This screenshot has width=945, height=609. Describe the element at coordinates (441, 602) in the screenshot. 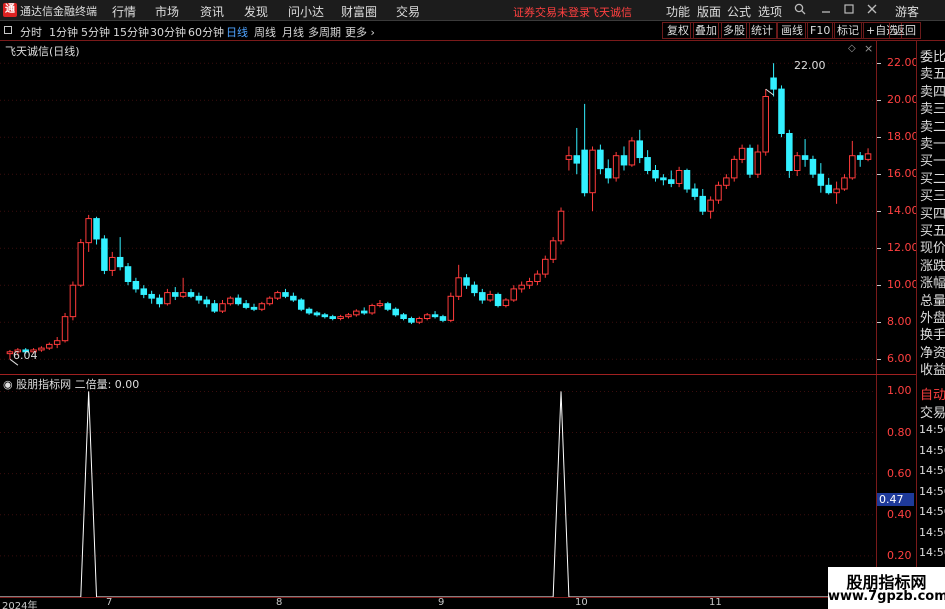

I see `x-tick: 9` at that location.